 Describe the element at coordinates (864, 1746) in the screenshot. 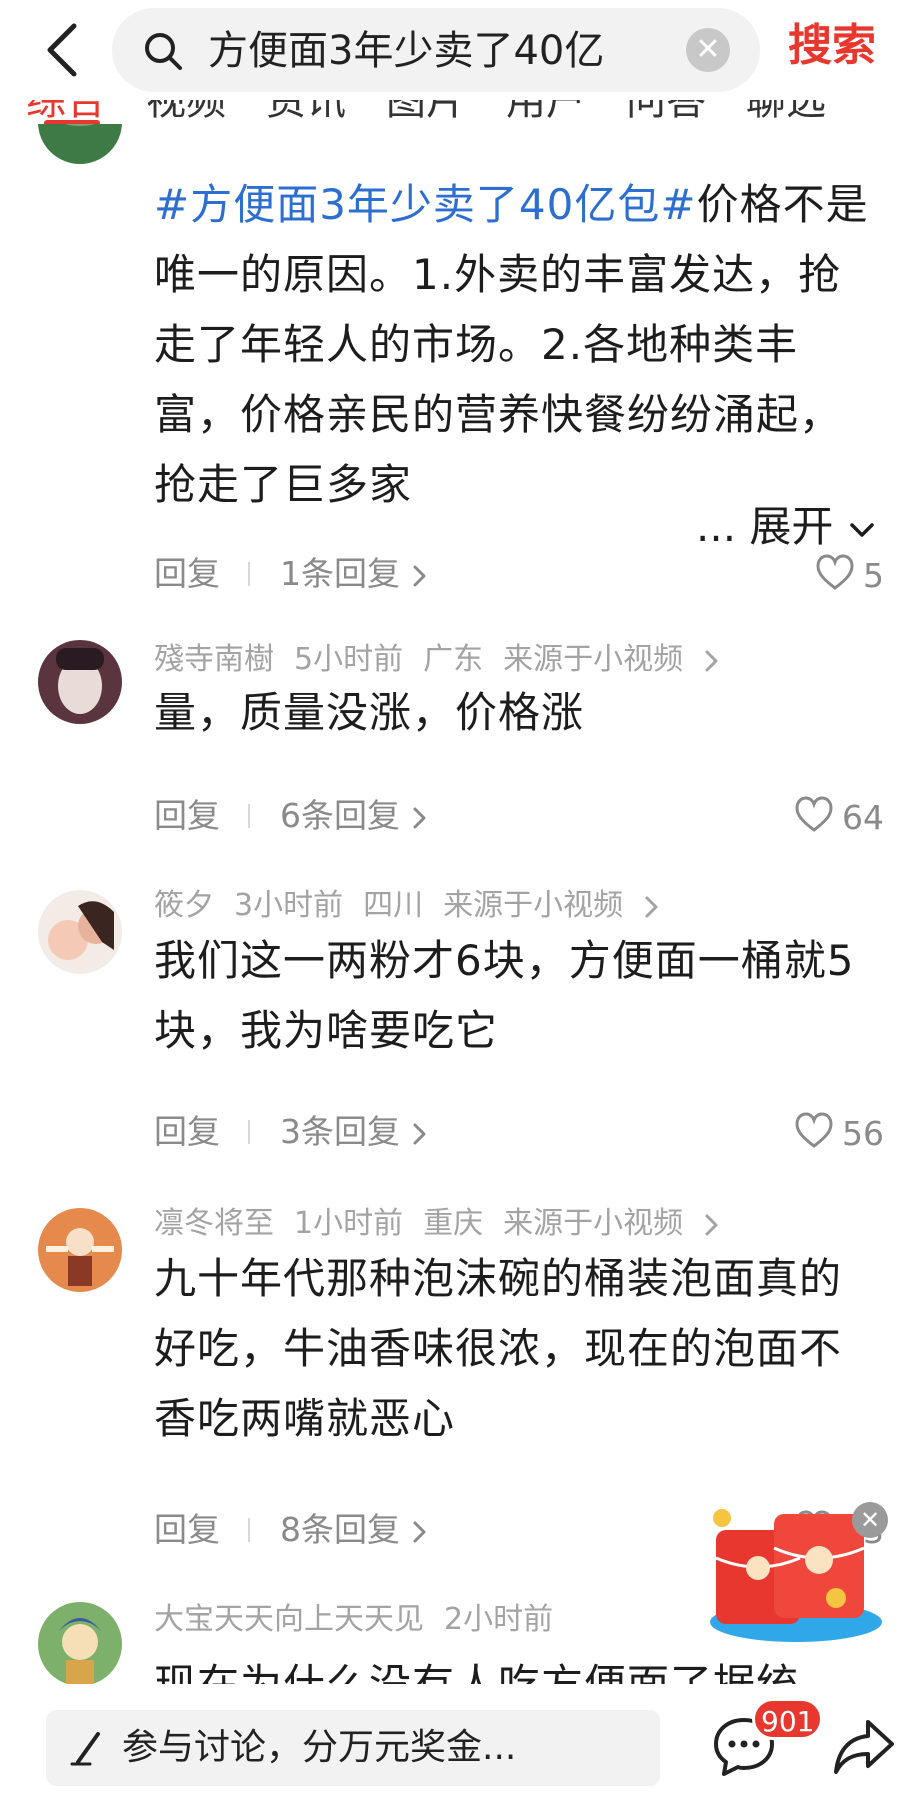

I see `share-icon` at that location.